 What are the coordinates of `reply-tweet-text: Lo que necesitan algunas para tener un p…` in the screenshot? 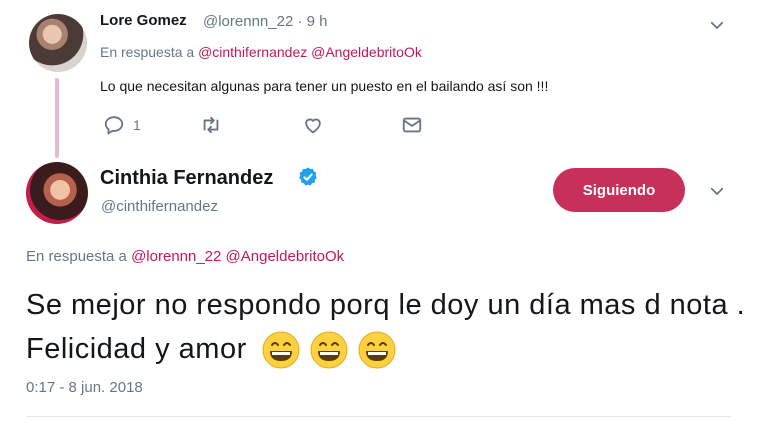 It's located at (324, 86).